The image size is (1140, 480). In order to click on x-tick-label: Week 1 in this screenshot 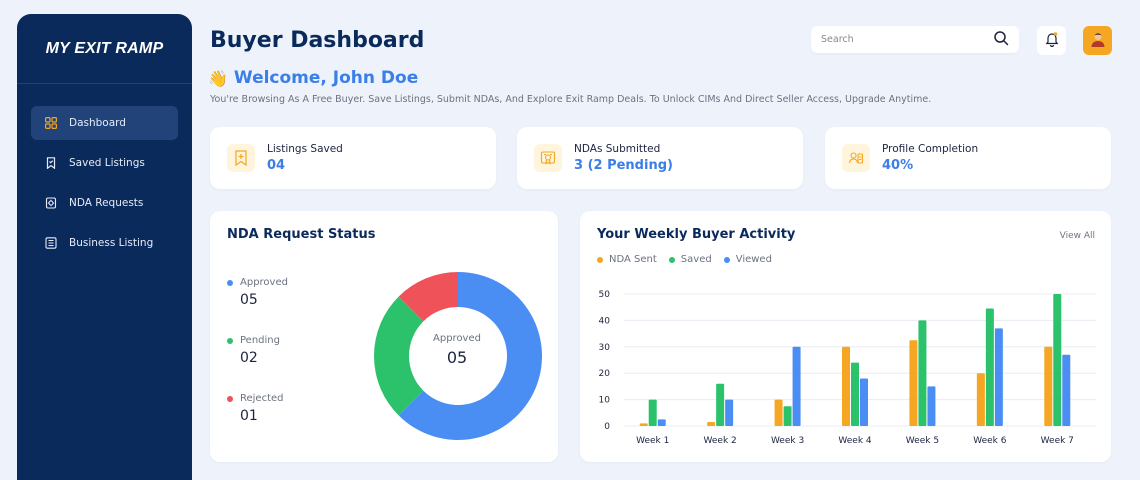, I will do `click(652, 441)`.